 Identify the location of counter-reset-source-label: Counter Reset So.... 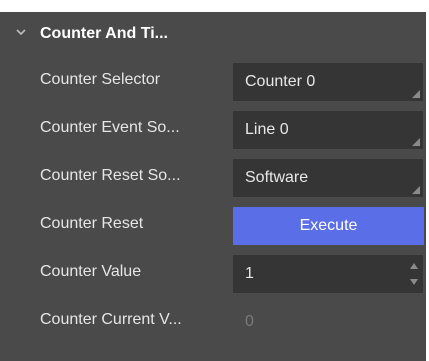
(110, 175).